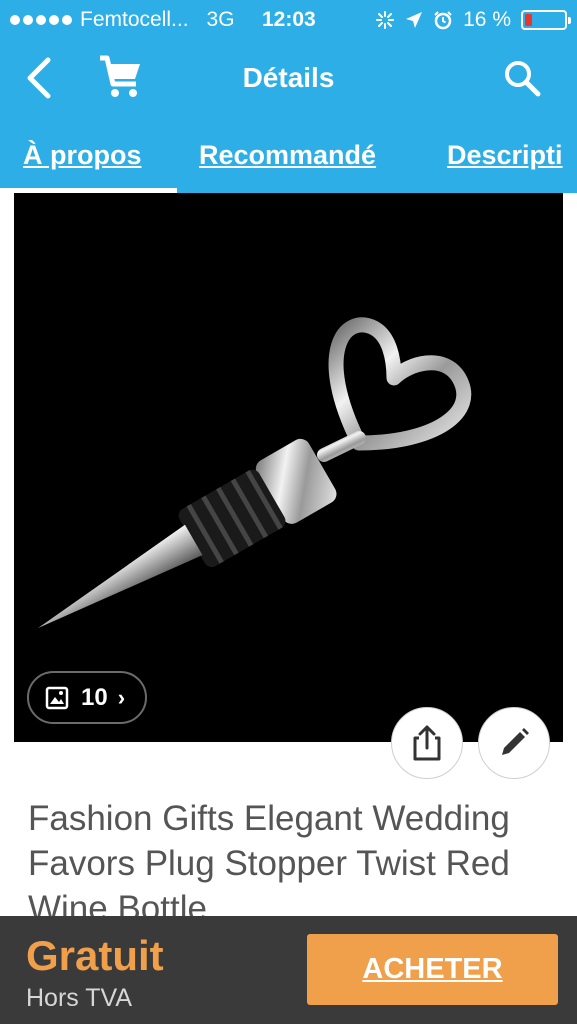 The width and height of the screenshot is (577, 1024). I want to click on location-arrow-icon, so click(414, 20).